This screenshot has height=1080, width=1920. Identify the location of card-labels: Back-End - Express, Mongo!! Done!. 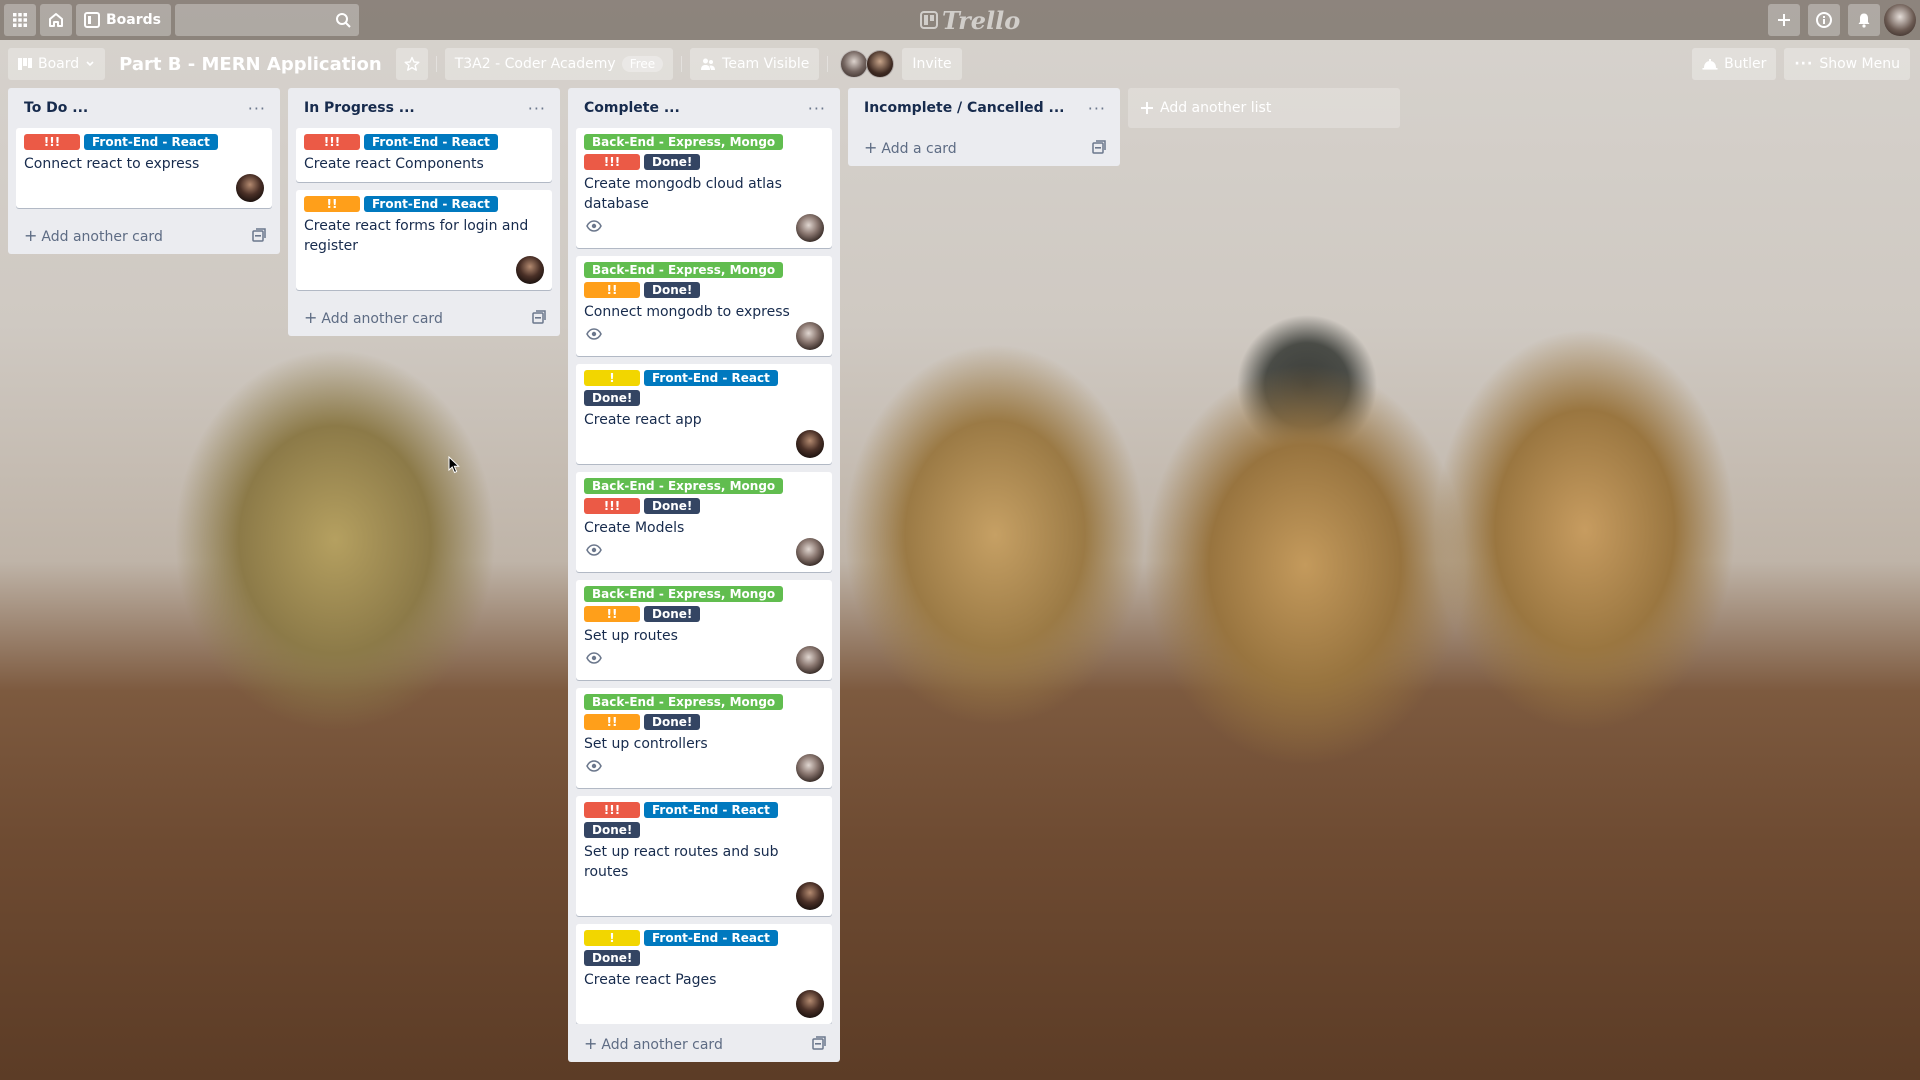
(704, 712).